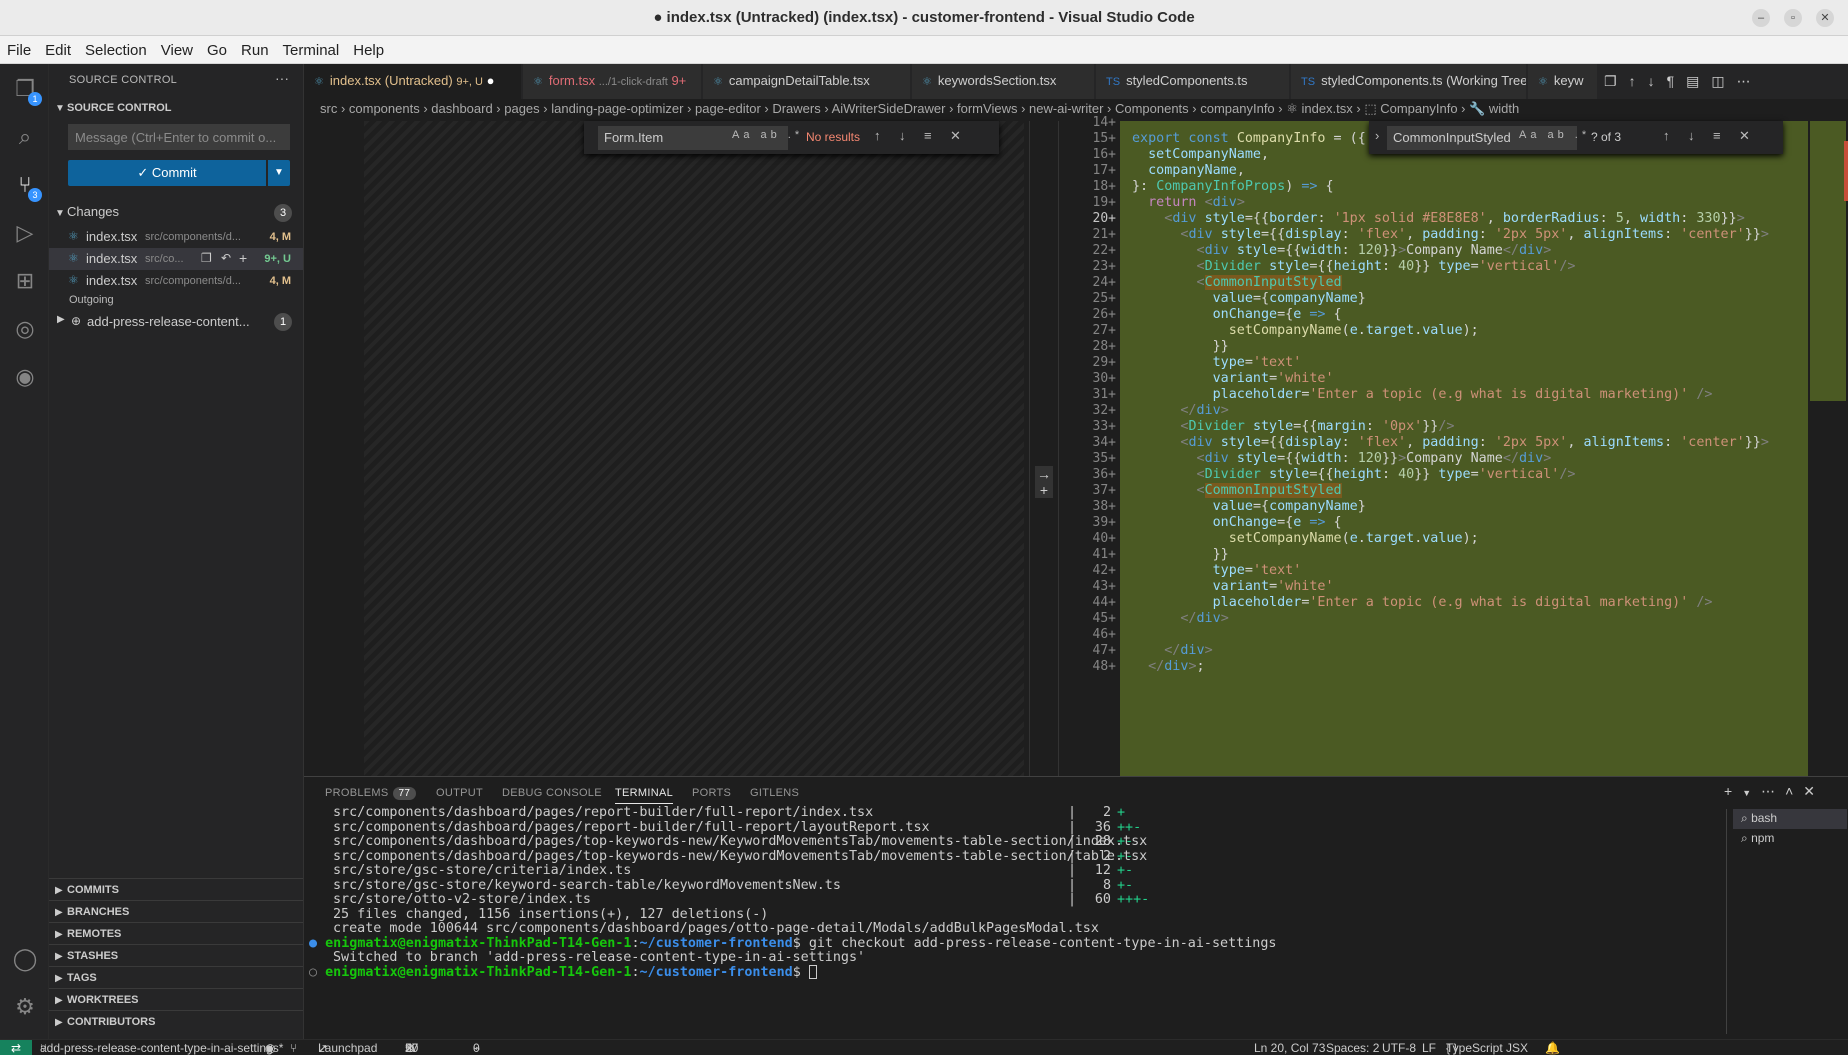 The width and height of the screenshot is (1848, 1055). I want to click on extensions-icon: ⊞, so click(25, 281).